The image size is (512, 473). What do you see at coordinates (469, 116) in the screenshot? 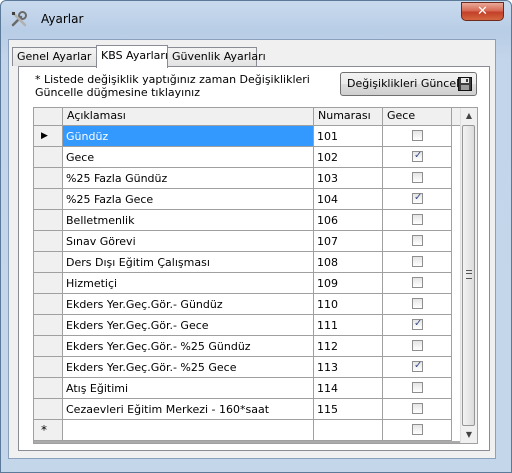
I see `scroll-up-icon: ▲` at bounding box center [469, 116].